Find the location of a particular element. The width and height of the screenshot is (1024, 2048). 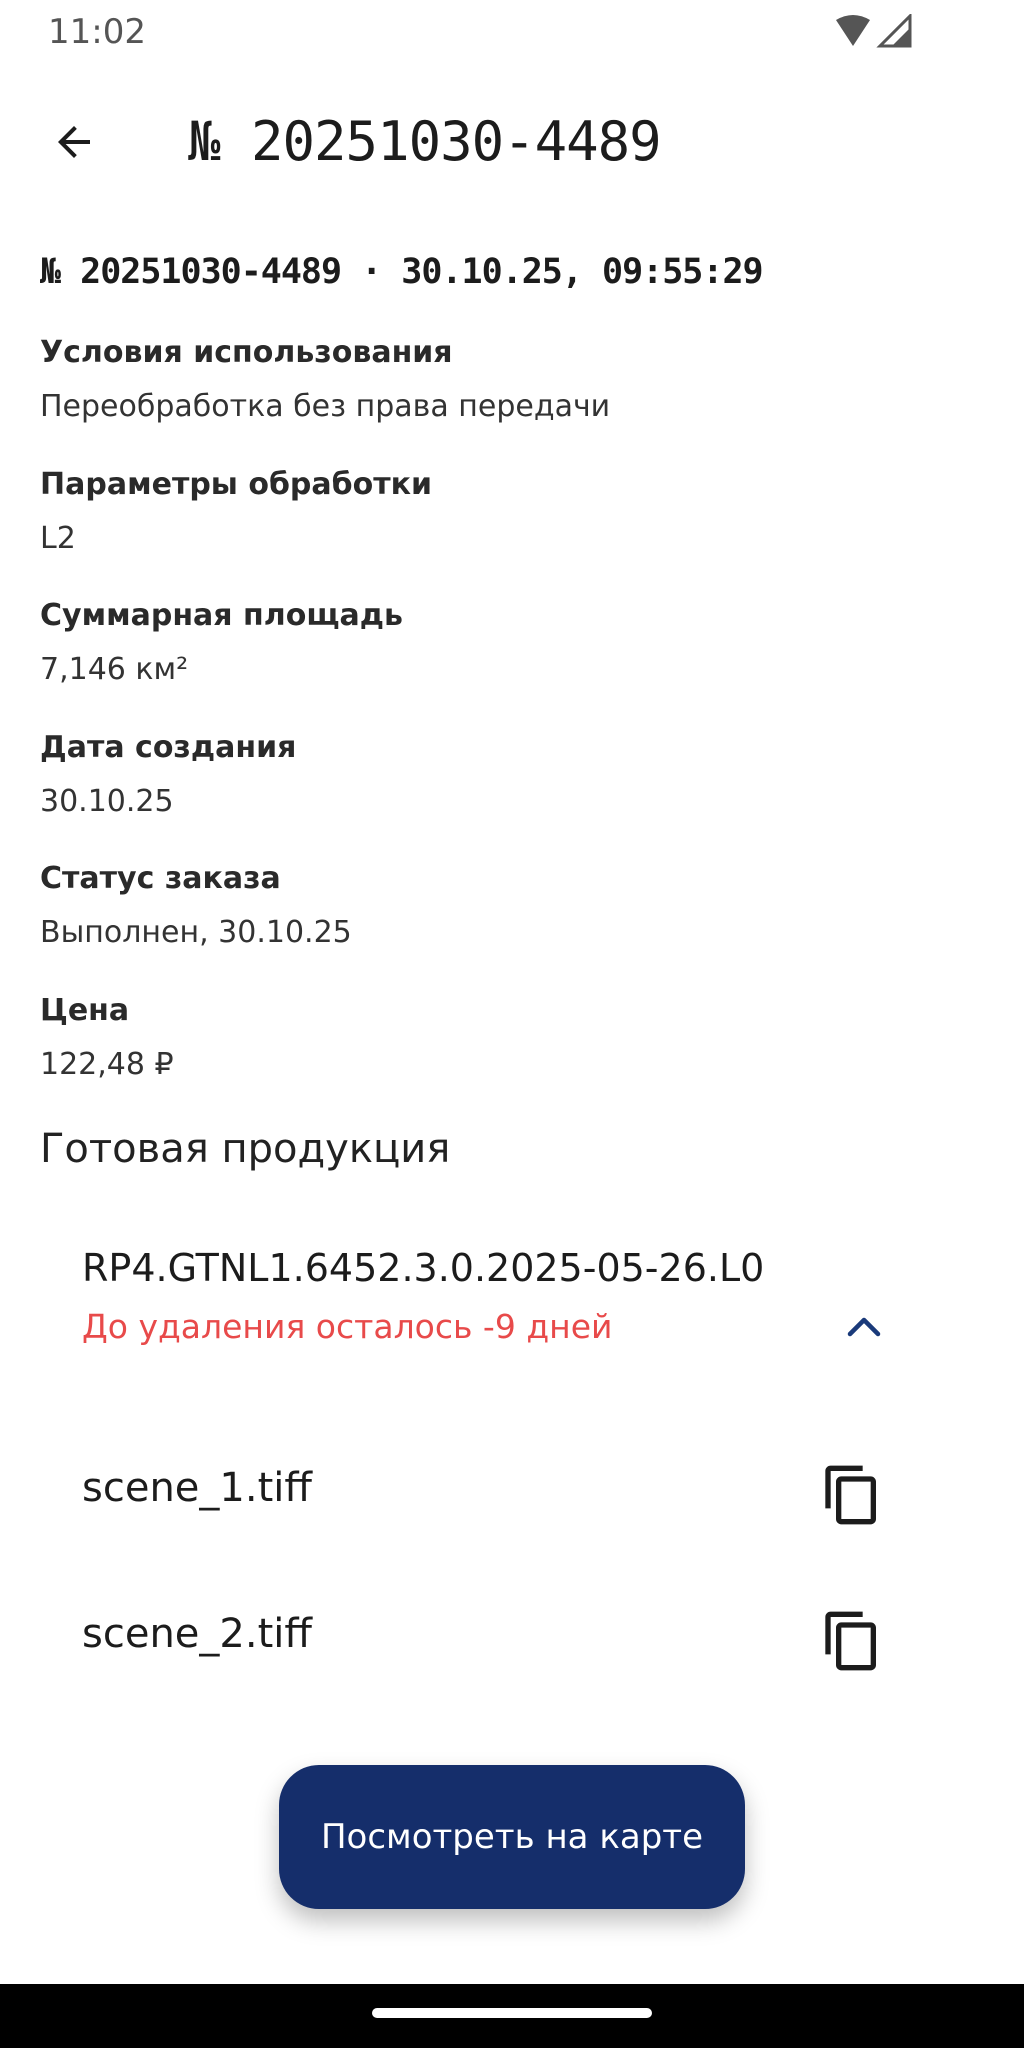

products-section-title: Готовая продукция is located at coordinates (245, 1149).